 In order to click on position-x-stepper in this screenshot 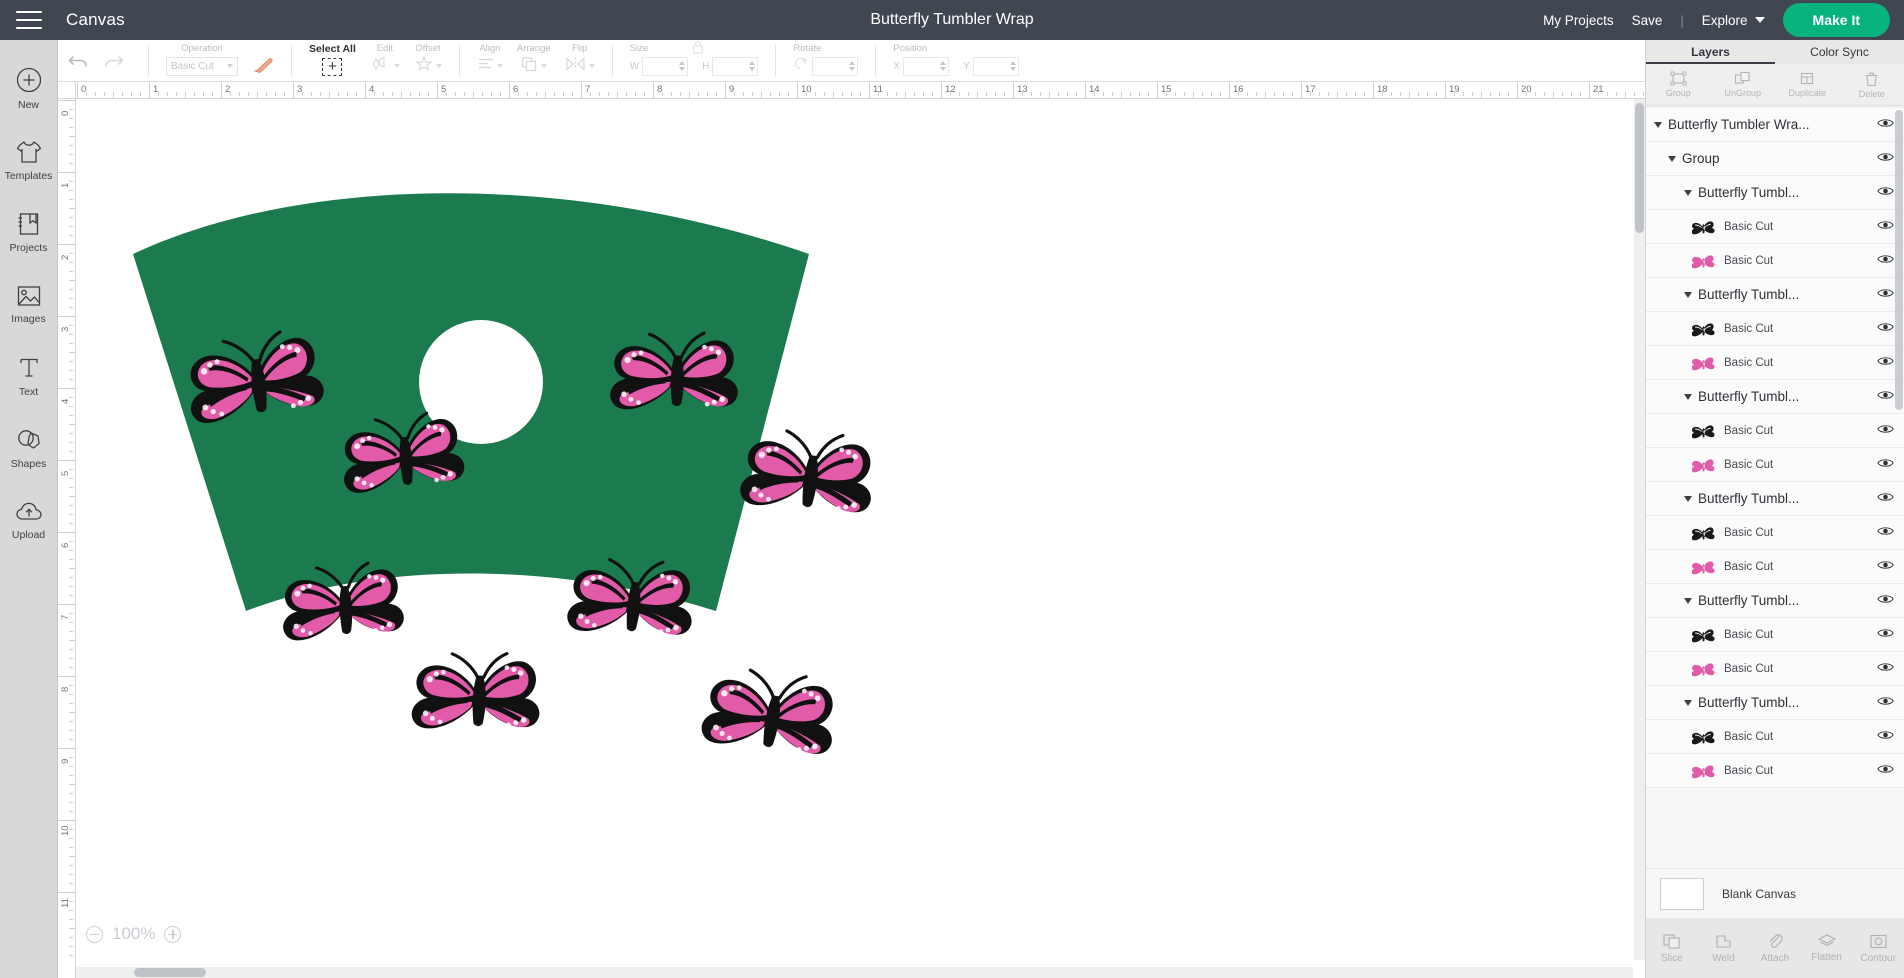, I will do `click(943, 66)`.